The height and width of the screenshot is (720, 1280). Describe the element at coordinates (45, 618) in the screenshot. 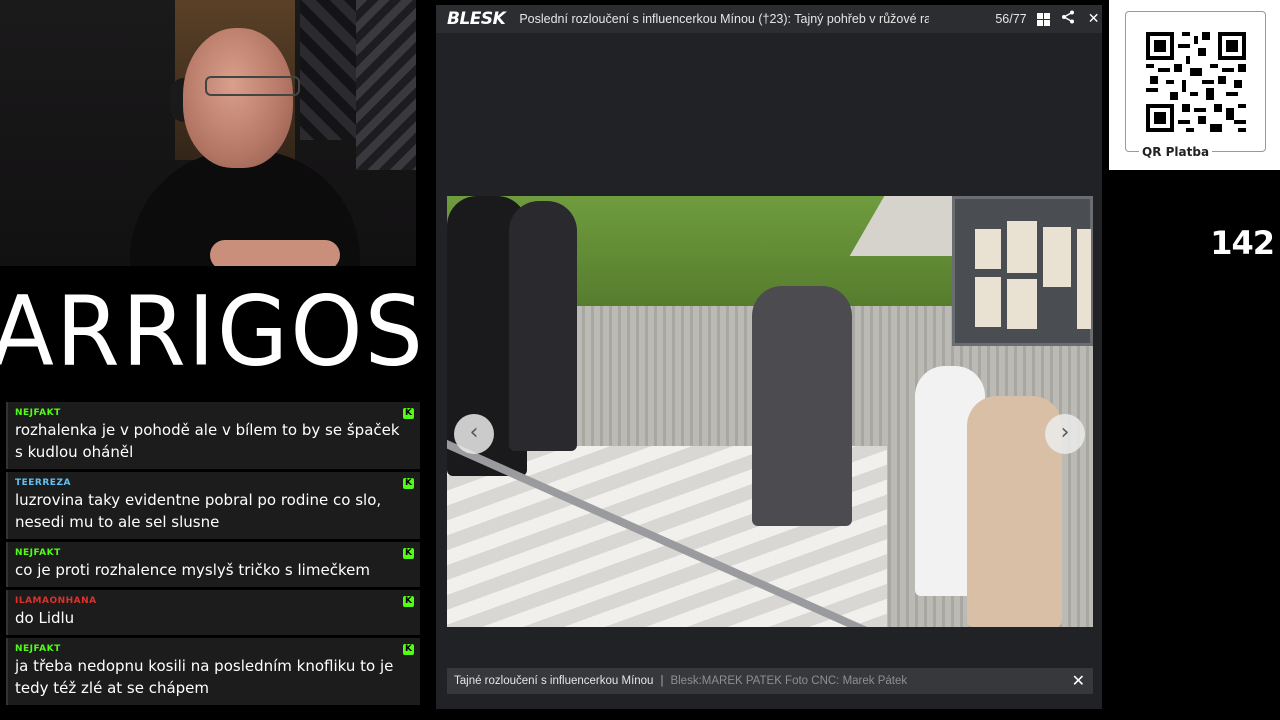

I see `chat-text: do Lidlu` at that location.